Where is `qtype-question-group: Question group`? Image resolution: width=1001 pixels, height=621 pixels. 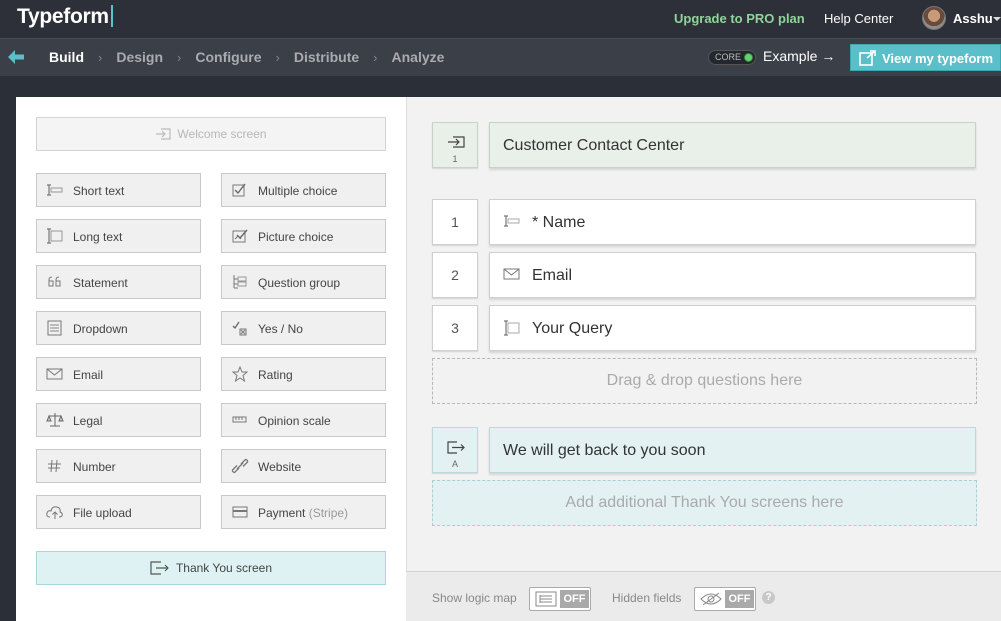 qtype-question-group: Question group is located at coordinates (303, 282).